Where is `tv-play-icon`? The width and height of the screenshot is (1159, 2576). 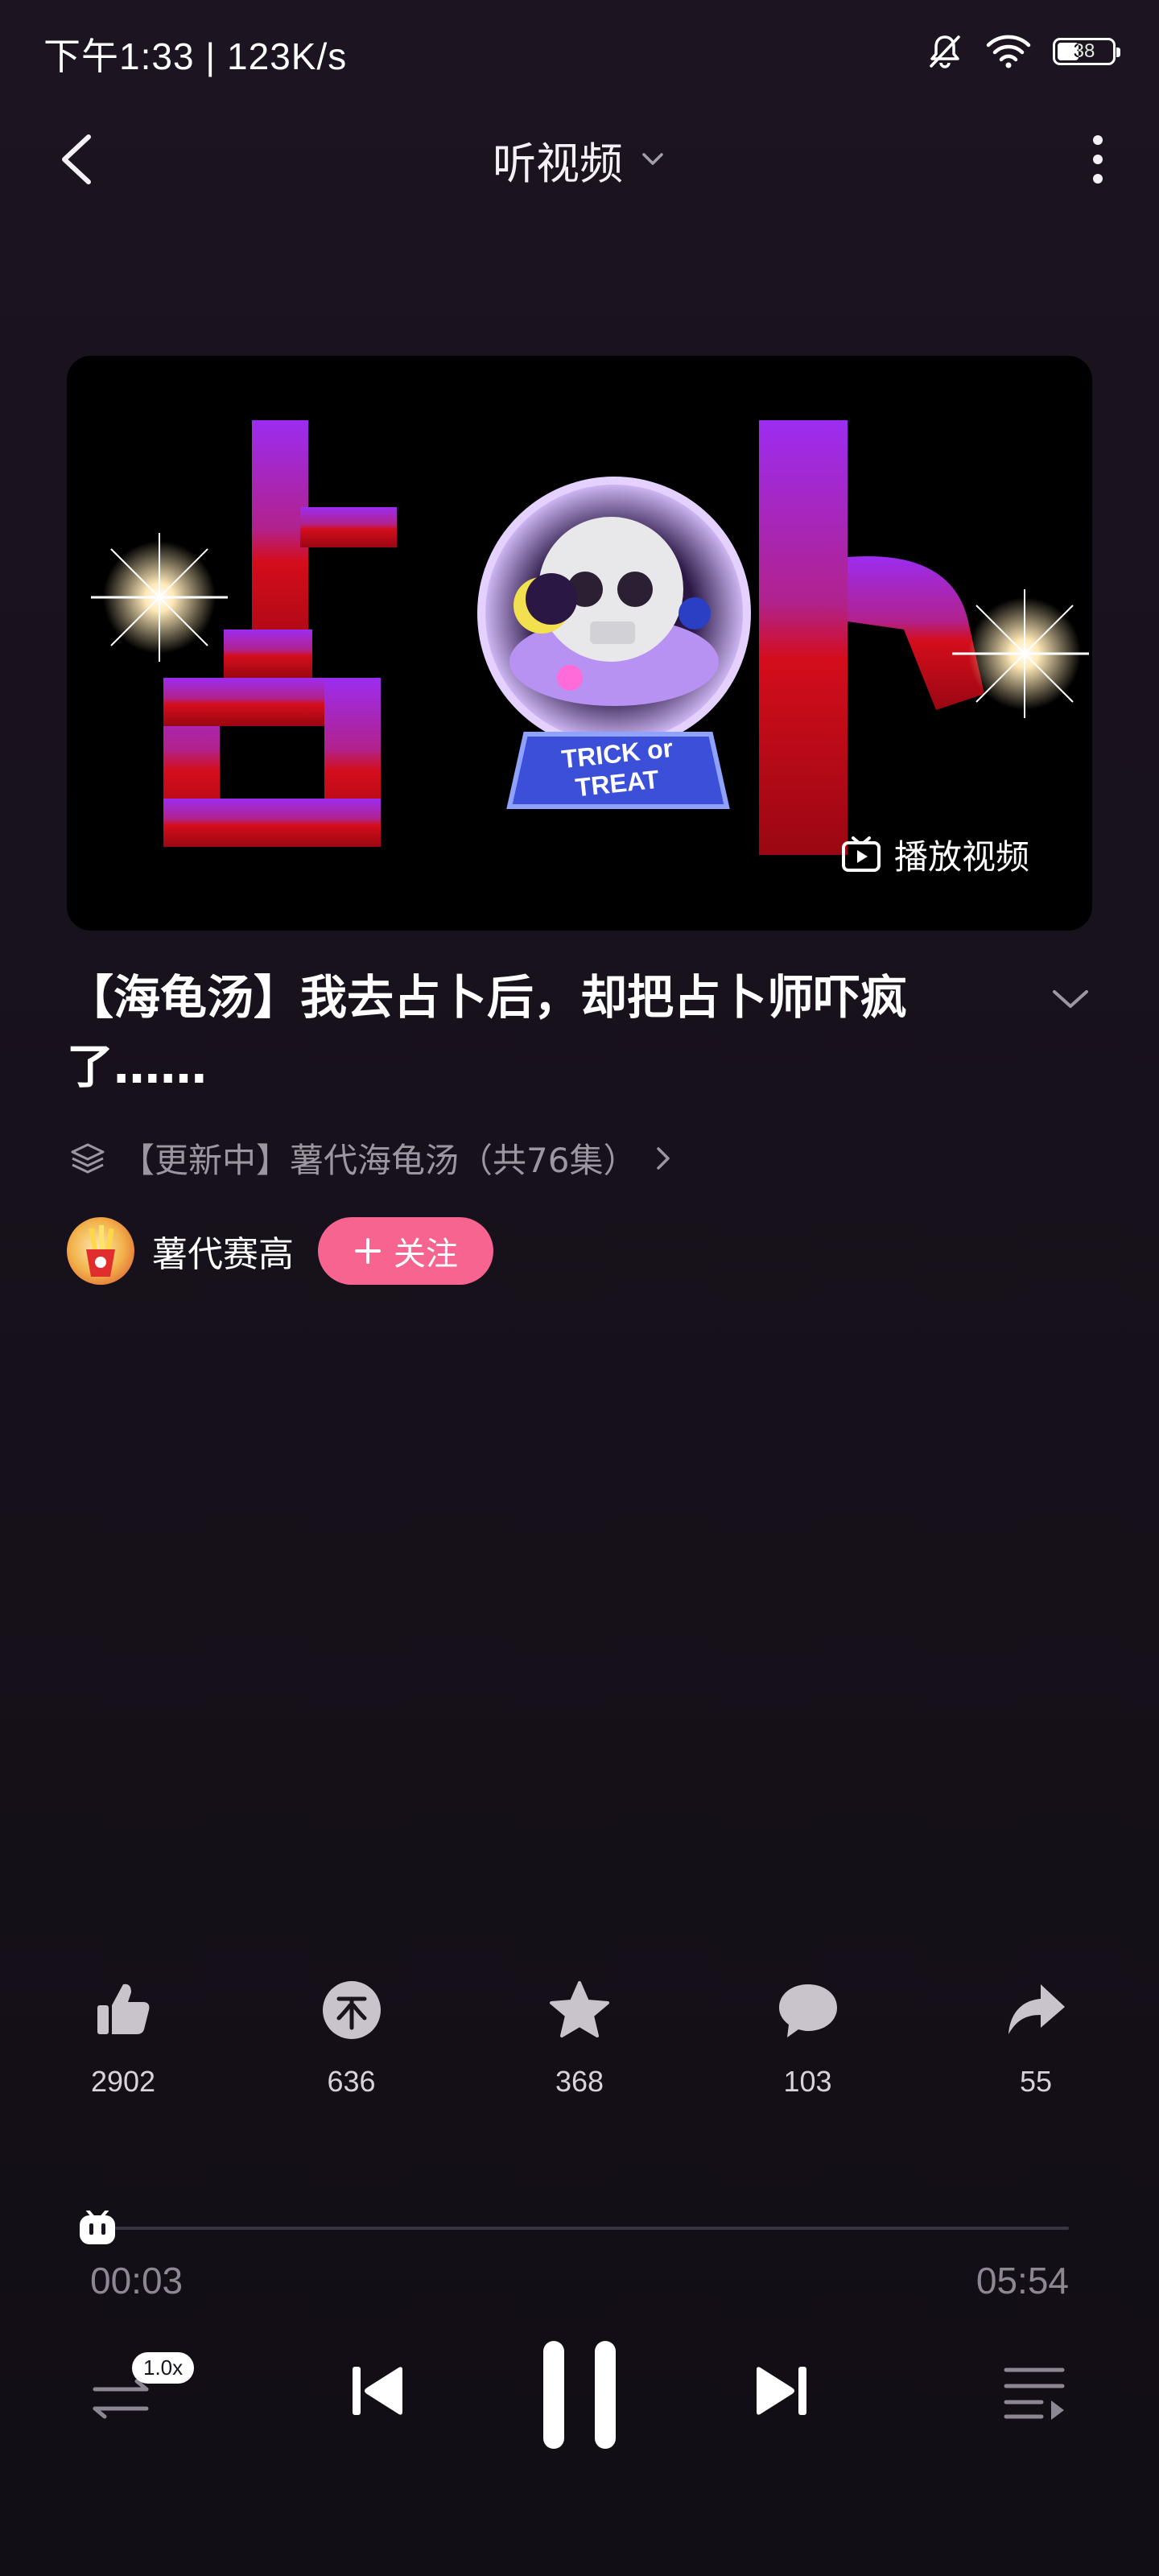 tv-play-icon is located at coordinates (861, 854).